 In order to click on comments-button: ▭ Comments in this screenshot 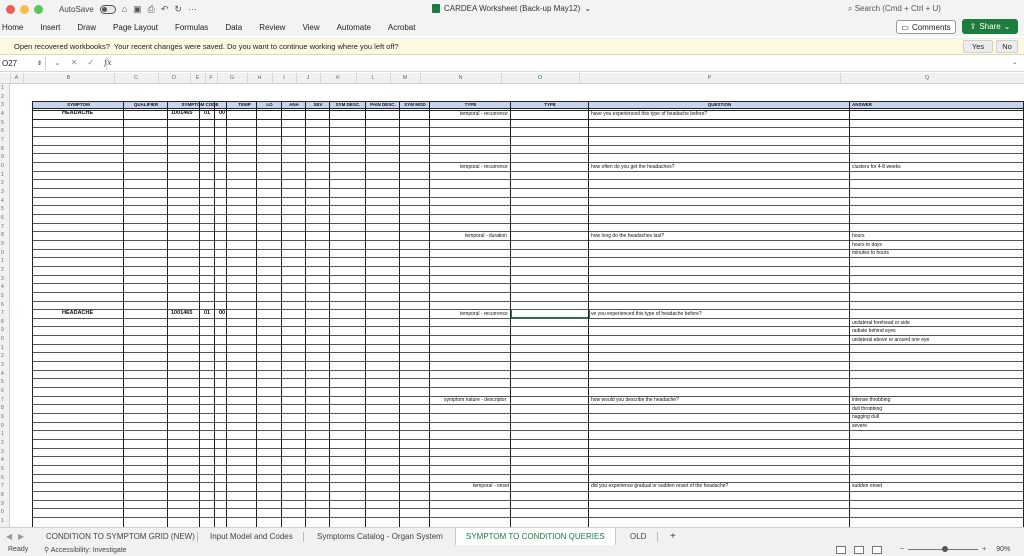, I will do `click(926, 27)`.